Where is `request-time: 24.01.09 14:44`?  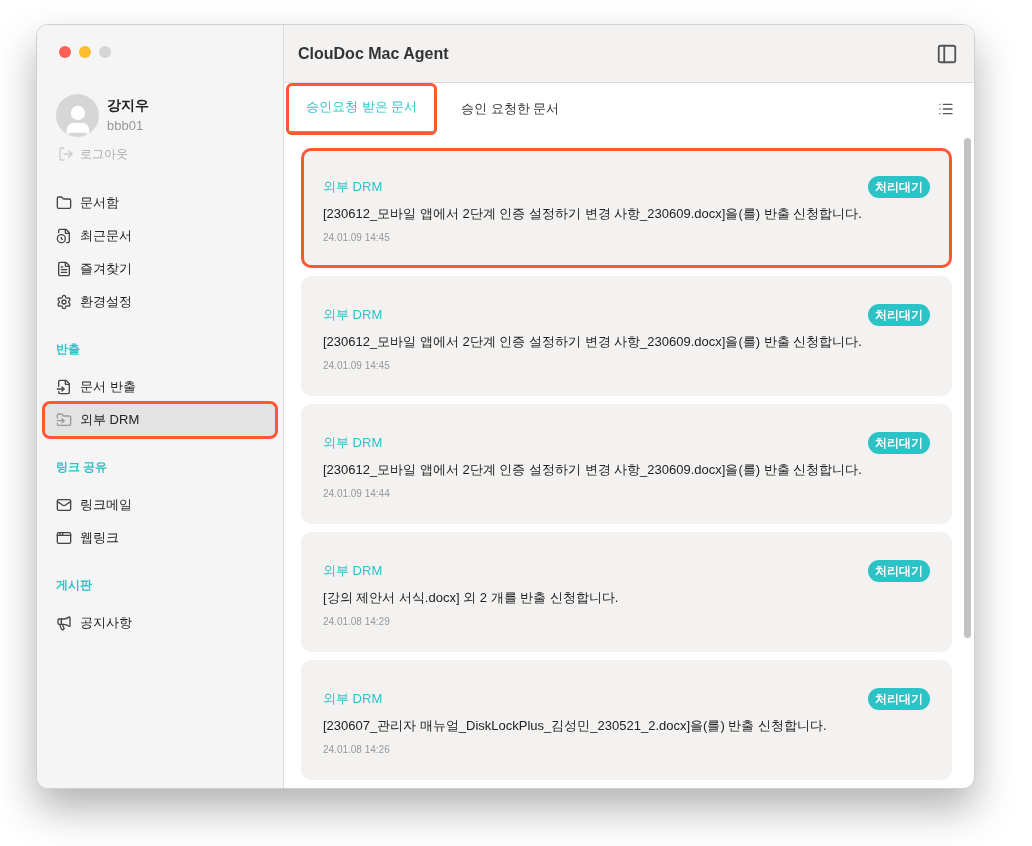
request-time: 24.01.09 14:44 is located at coordinates (357, 493).